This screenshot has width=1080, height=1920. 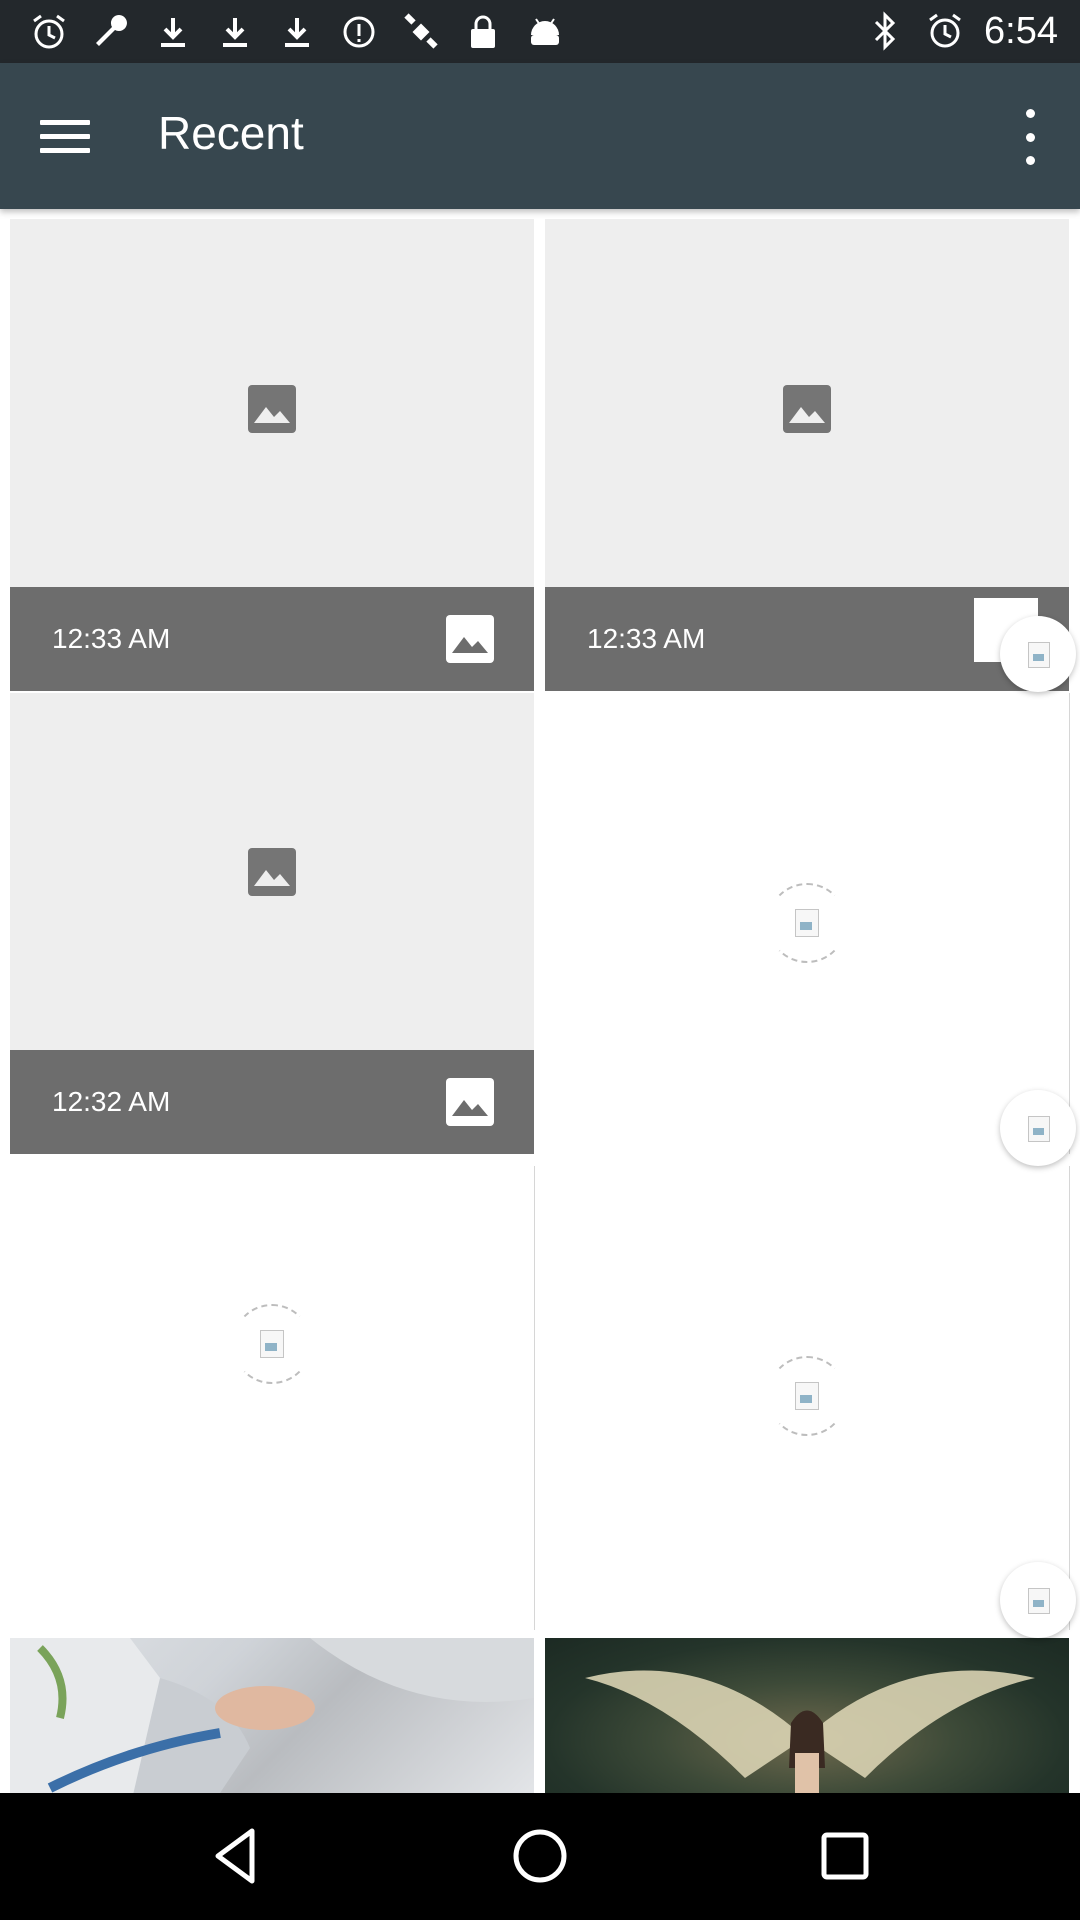 What do you see at coordinates (483, 32) in the screenshot?
I see `lock-icon` at bounding box center [483, 32].